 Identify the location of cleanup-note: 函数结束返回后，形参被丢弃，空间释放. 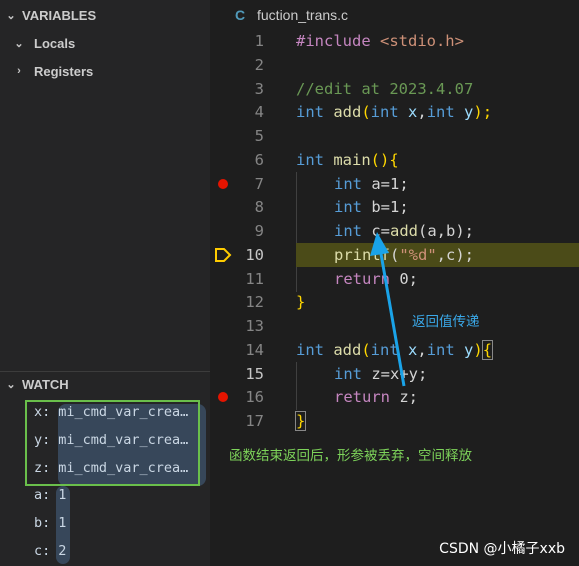
(350, 456).